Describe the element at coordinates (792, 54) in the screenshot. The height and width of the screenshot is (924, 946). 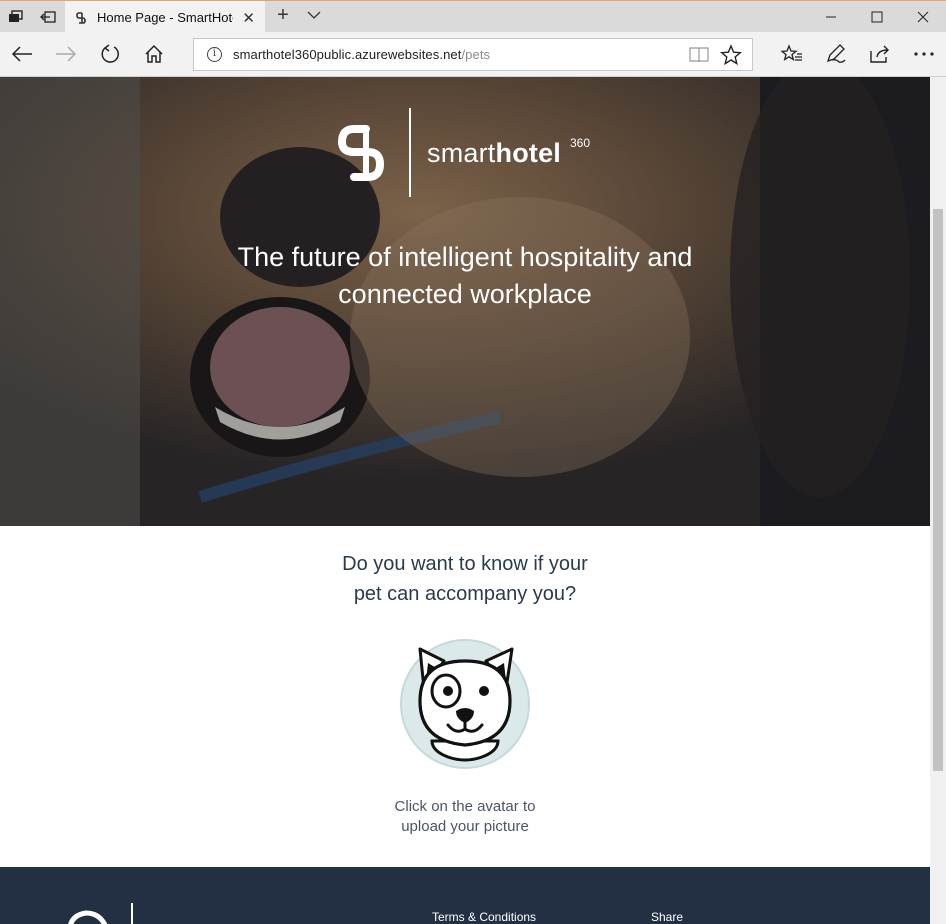
I see `favorites-hub-icon` at that location.